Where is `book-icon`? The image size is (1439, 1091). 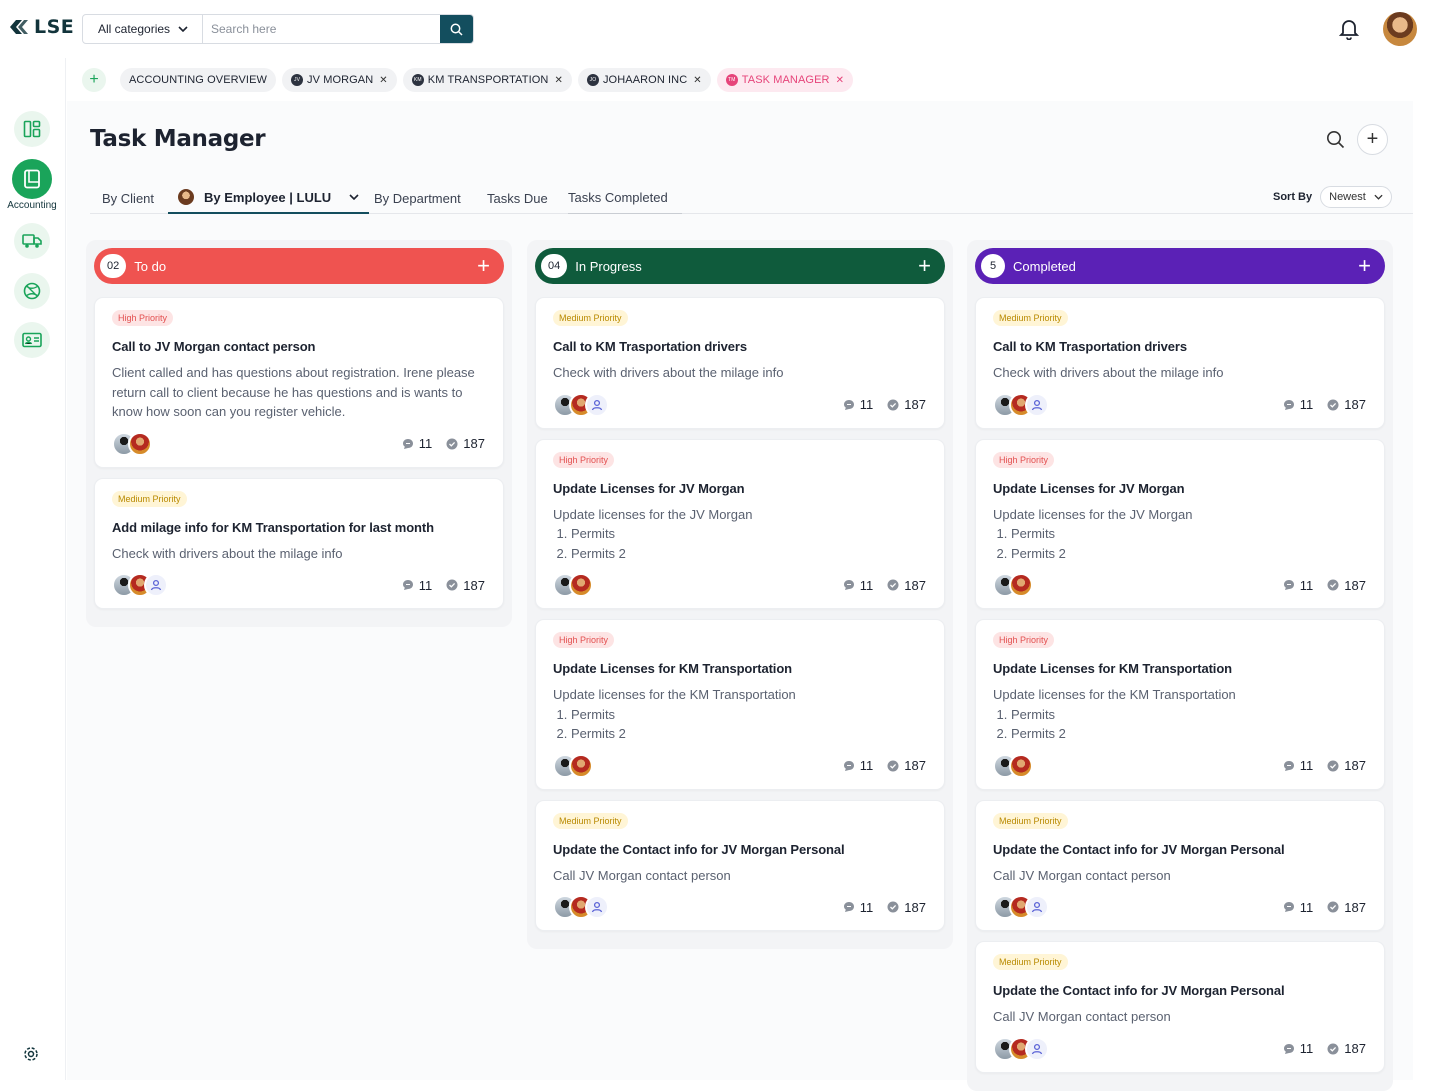
book-icon is located at coordinates (32, 179).